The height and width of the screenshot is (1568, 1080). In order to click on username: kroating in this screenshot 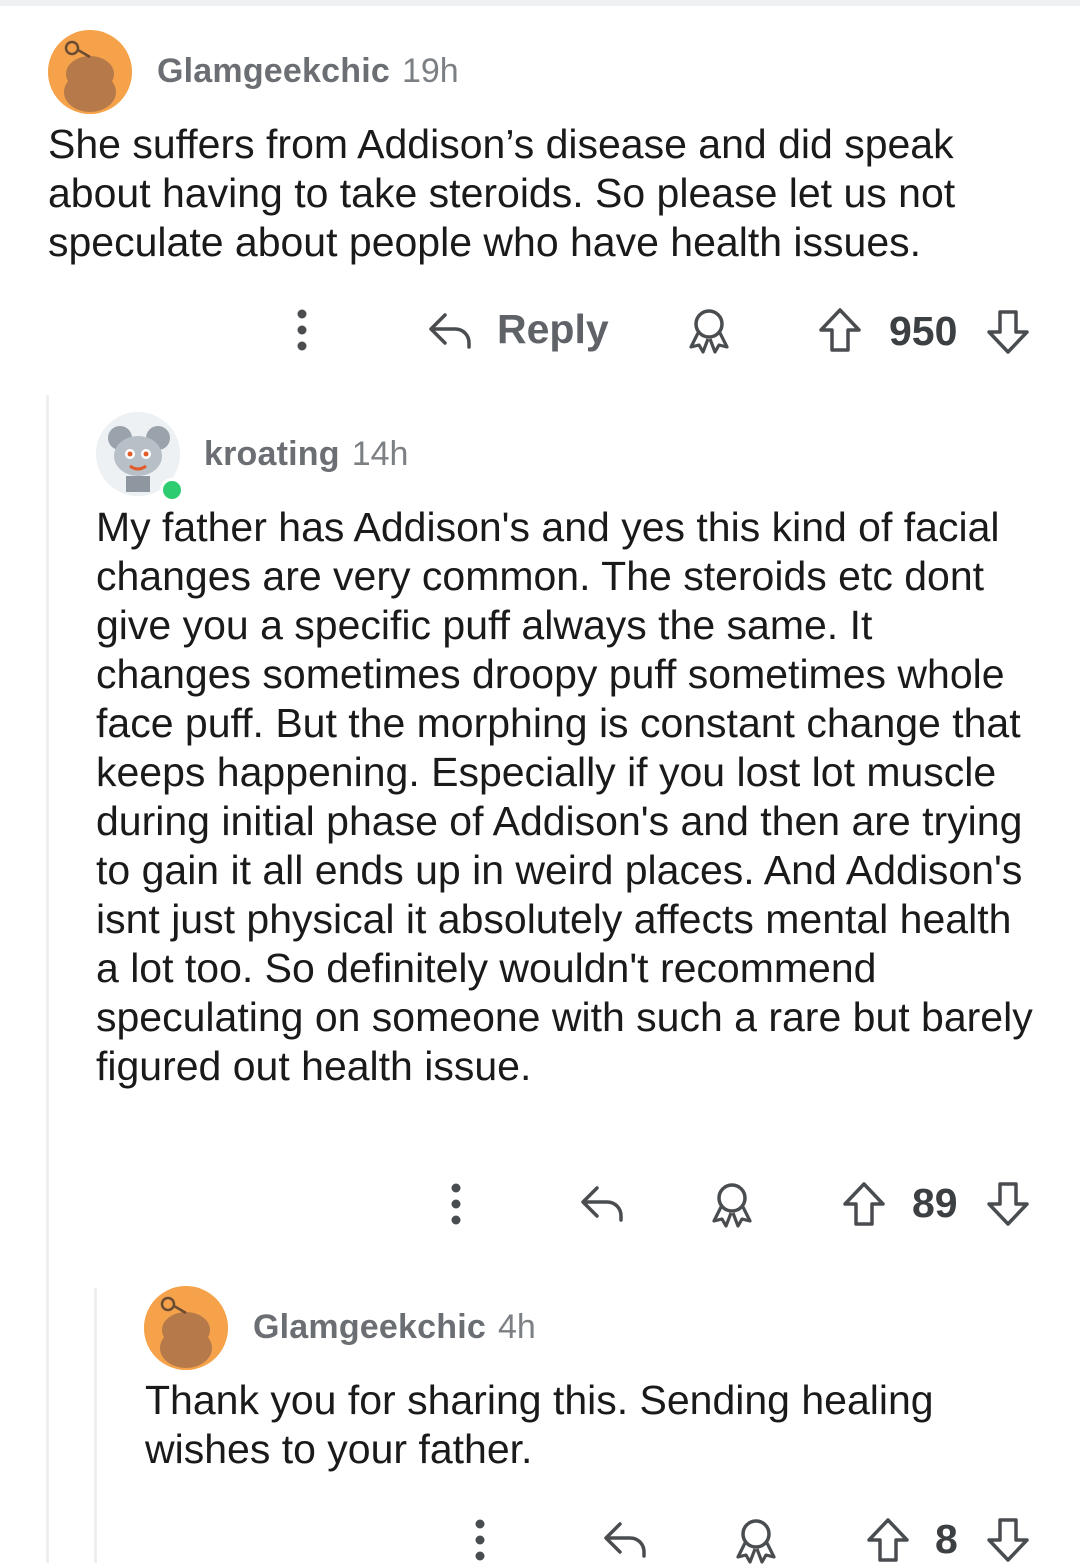, I will do `click(272, 454)`.